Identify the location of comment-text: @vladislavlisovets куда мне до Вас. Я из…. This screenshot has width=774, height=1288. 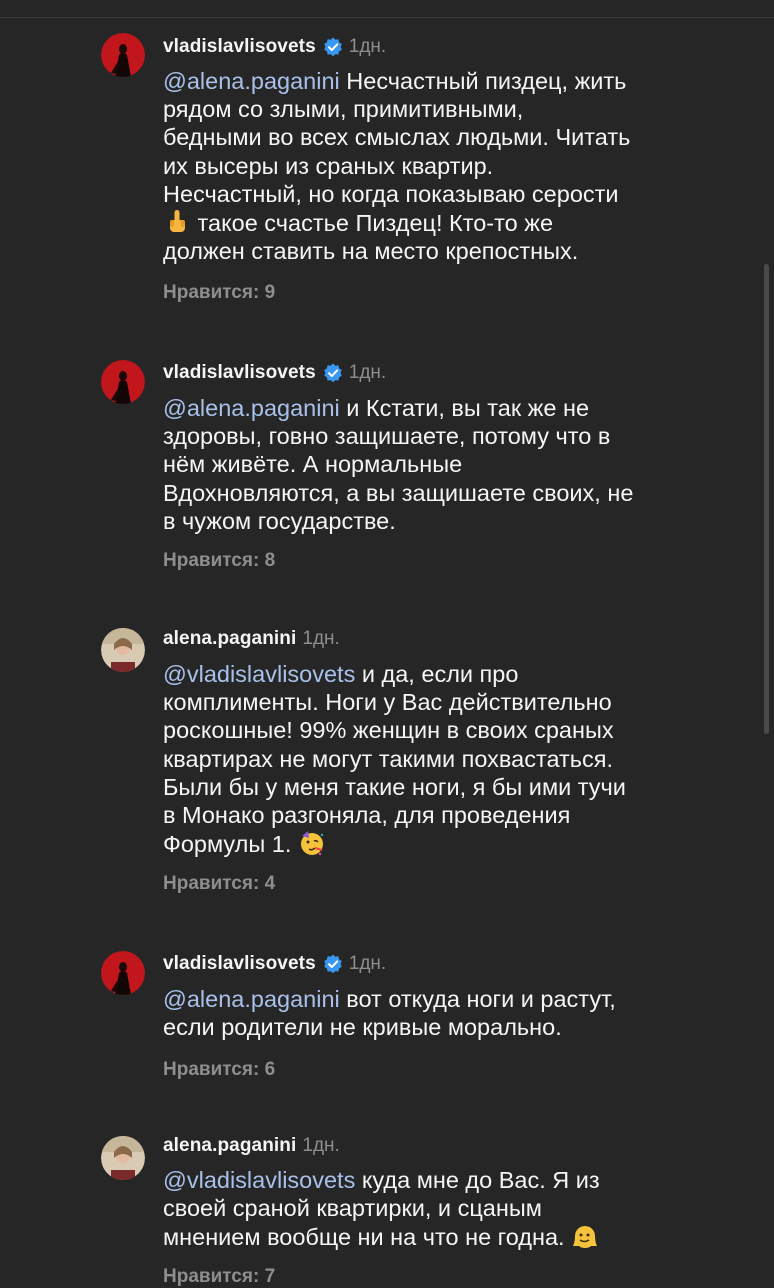
(428, 1209).